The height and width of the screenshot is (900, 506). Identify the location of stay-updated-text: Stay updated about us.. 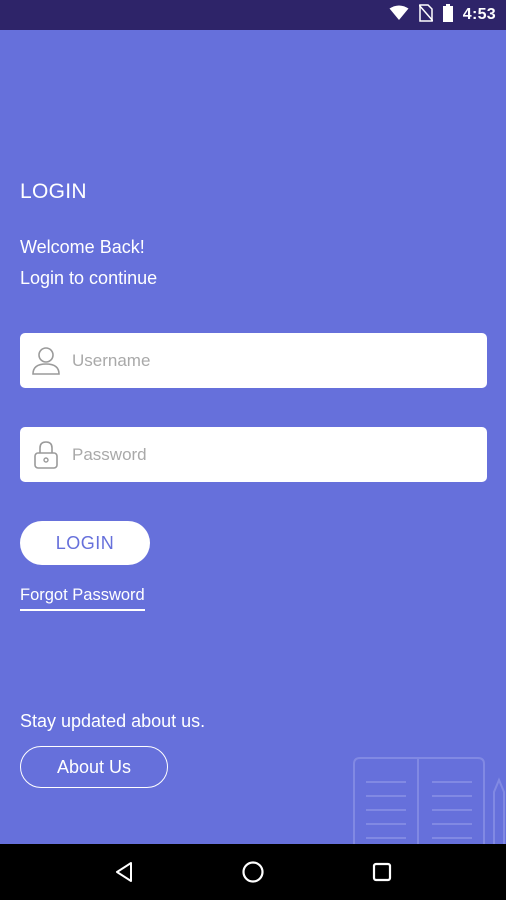
(113, 721).